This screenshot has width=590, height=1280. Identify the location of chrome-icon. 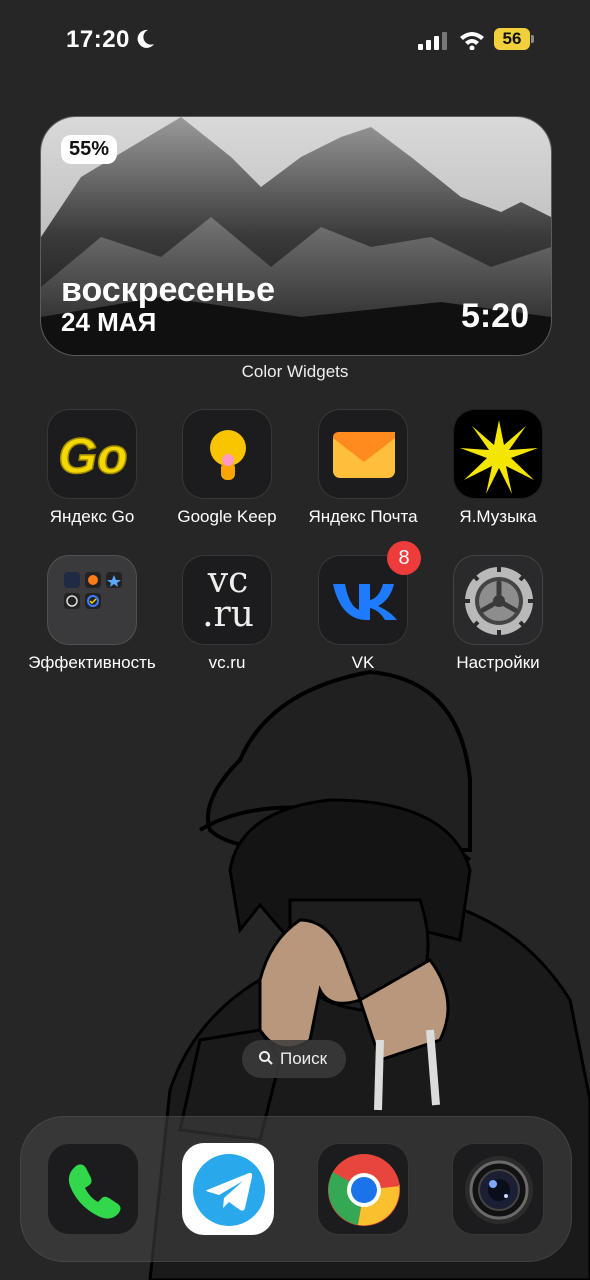
(364, 1190).